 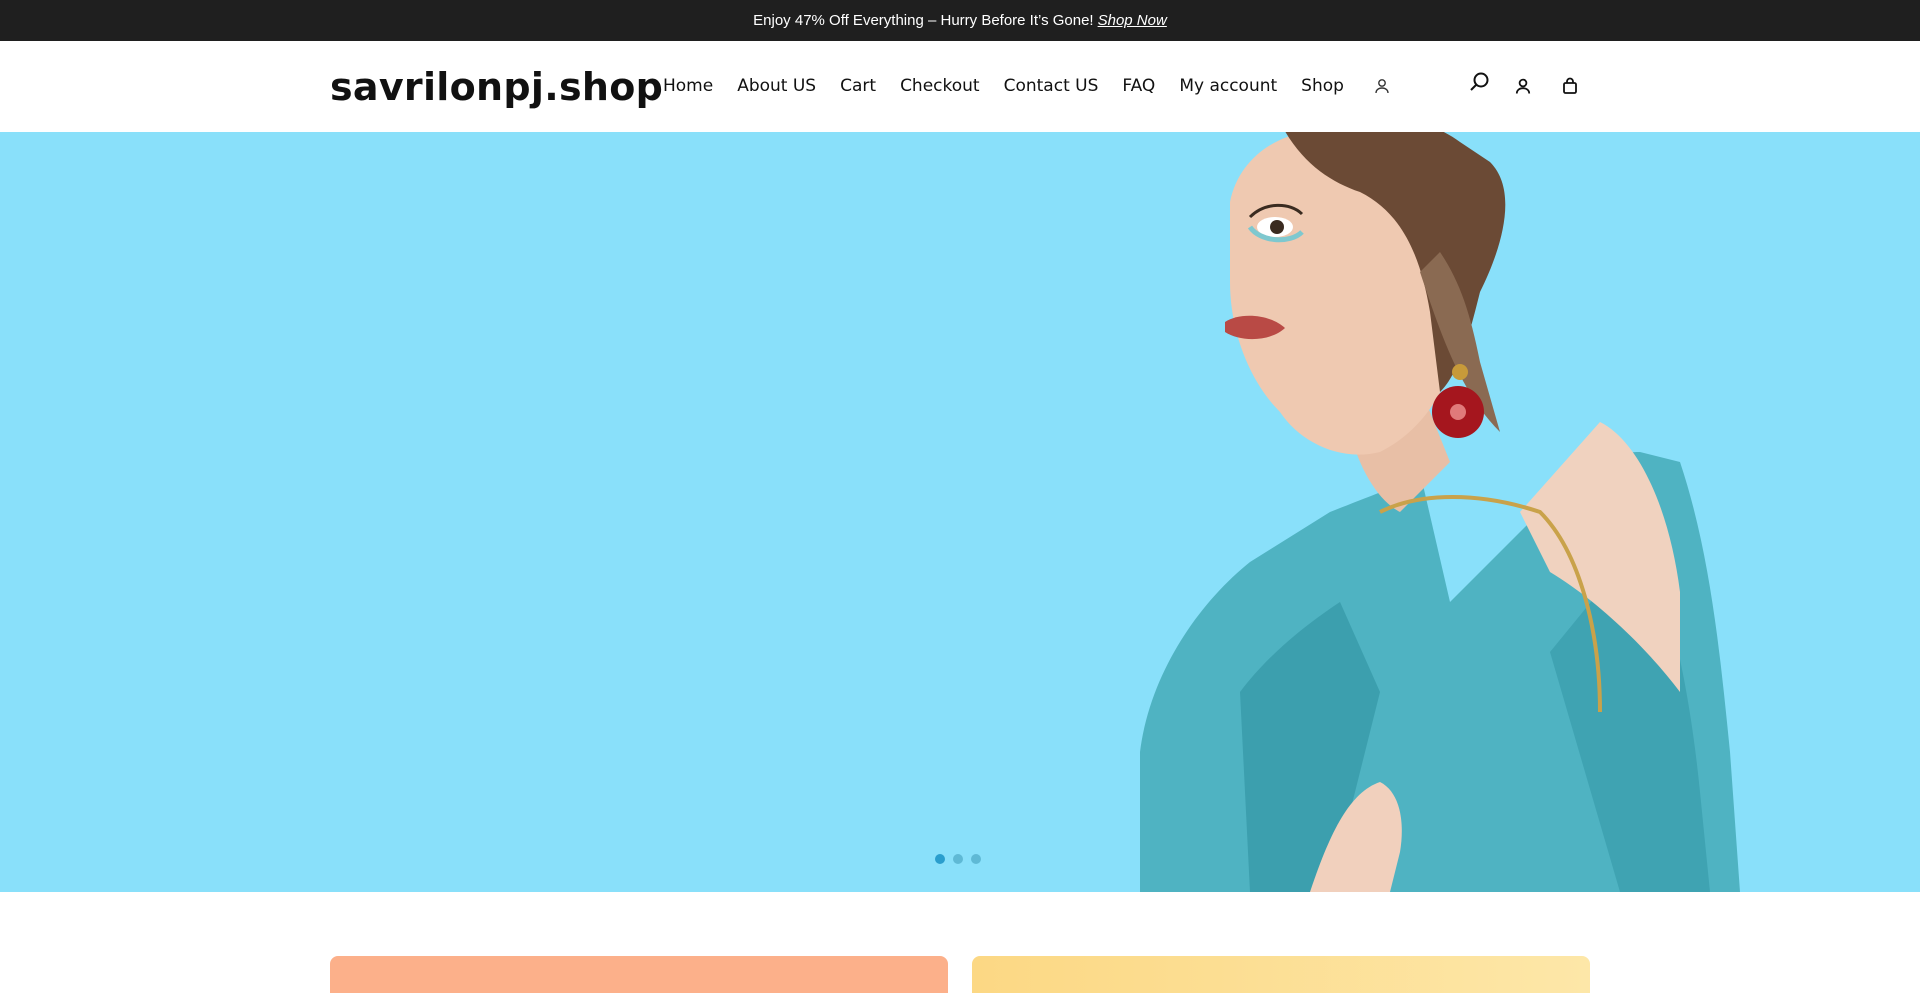 I want to click on promo-cards, so click(x=960, y=974).